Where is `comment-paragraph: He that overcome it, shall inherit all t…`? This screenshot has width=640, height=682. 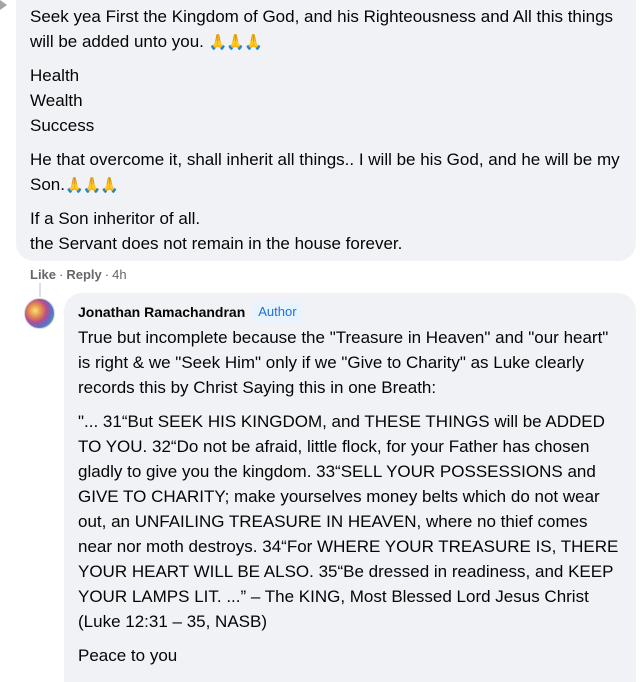
comment-paragraph: He that overcome it, shall inherit all t… is located at coordinates (325, 172).